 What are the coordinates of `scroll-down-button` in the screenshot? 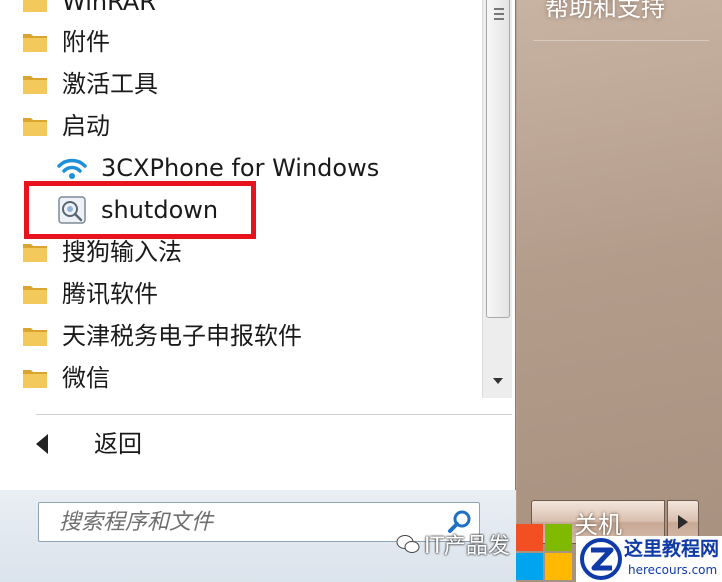 It's located at (498, 381).